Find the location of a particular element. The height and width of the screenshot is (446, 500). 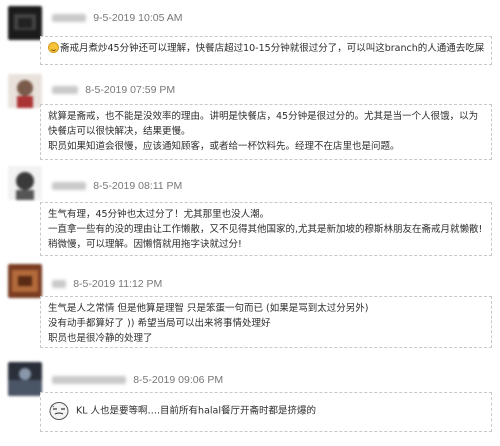

timestamp: 8-5-2019 11:12 PM is located at coordinates (118, 284).